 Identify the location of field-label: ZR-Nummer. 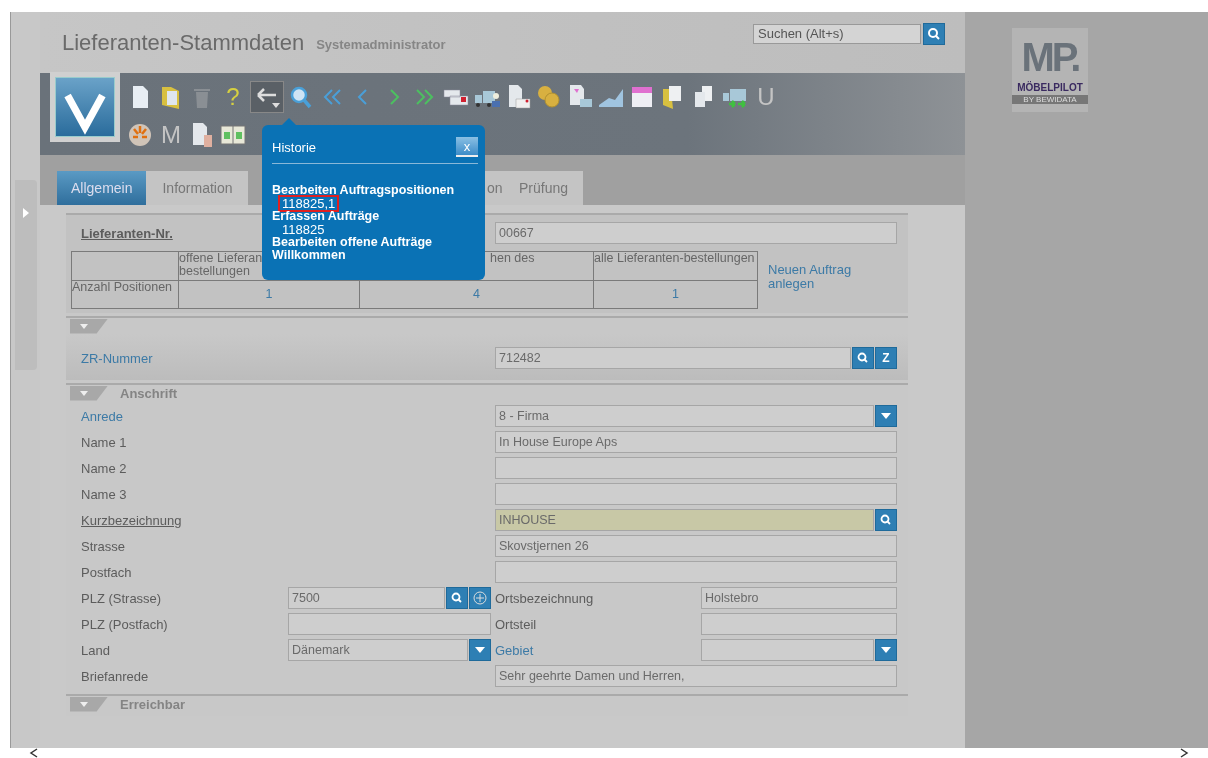
(184, 358).